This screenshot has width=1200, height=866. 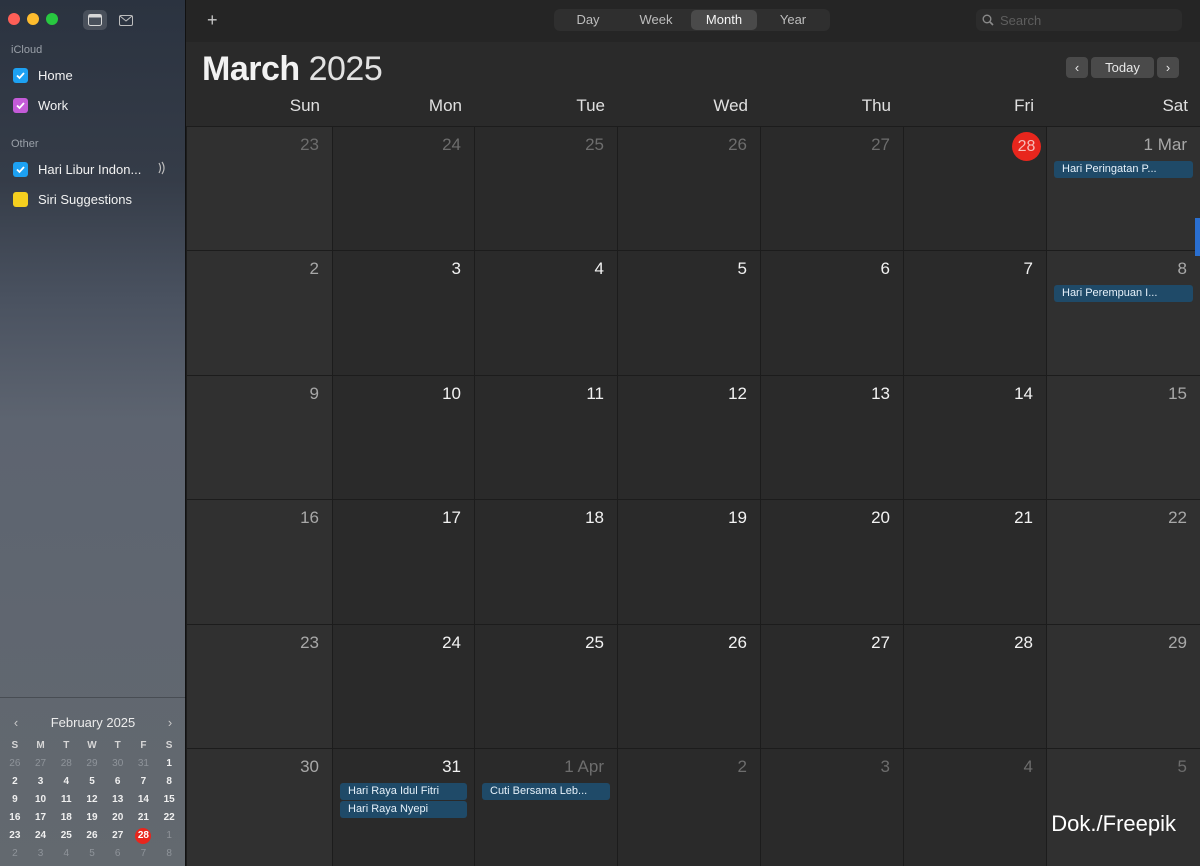 What do you see at coordinates (52, 19) in the screenshot?
I see `zoom-window-button` at bounding box center [52, 19].